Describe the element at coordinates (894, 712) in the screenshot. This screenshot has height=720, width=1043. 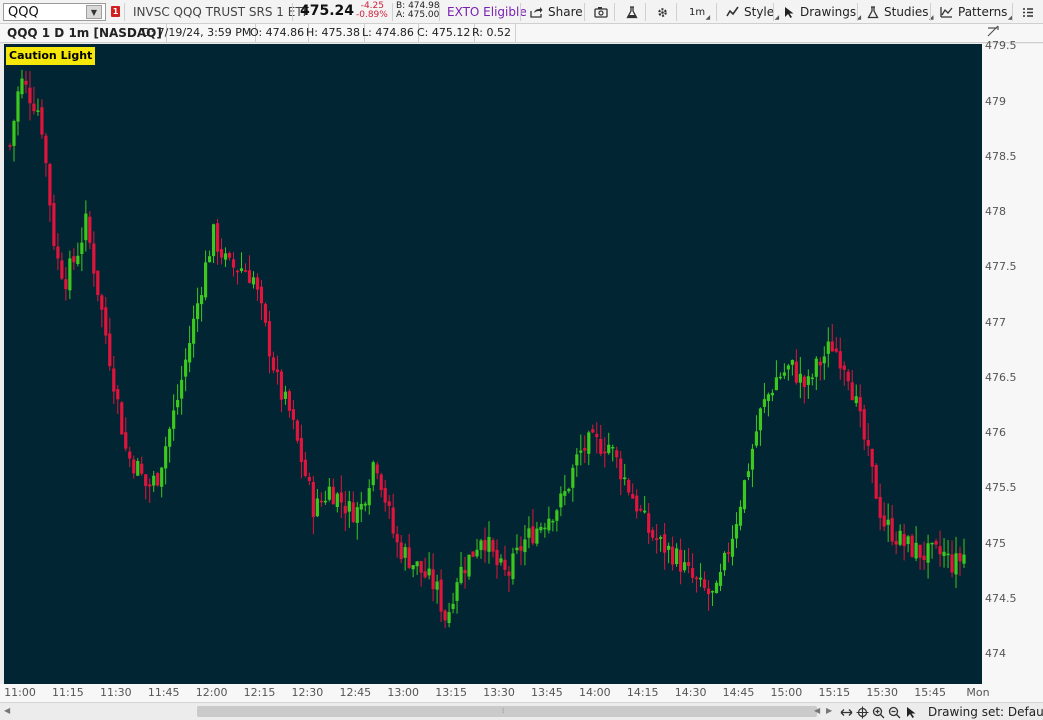
I see `zoom-out-icon` at that location.